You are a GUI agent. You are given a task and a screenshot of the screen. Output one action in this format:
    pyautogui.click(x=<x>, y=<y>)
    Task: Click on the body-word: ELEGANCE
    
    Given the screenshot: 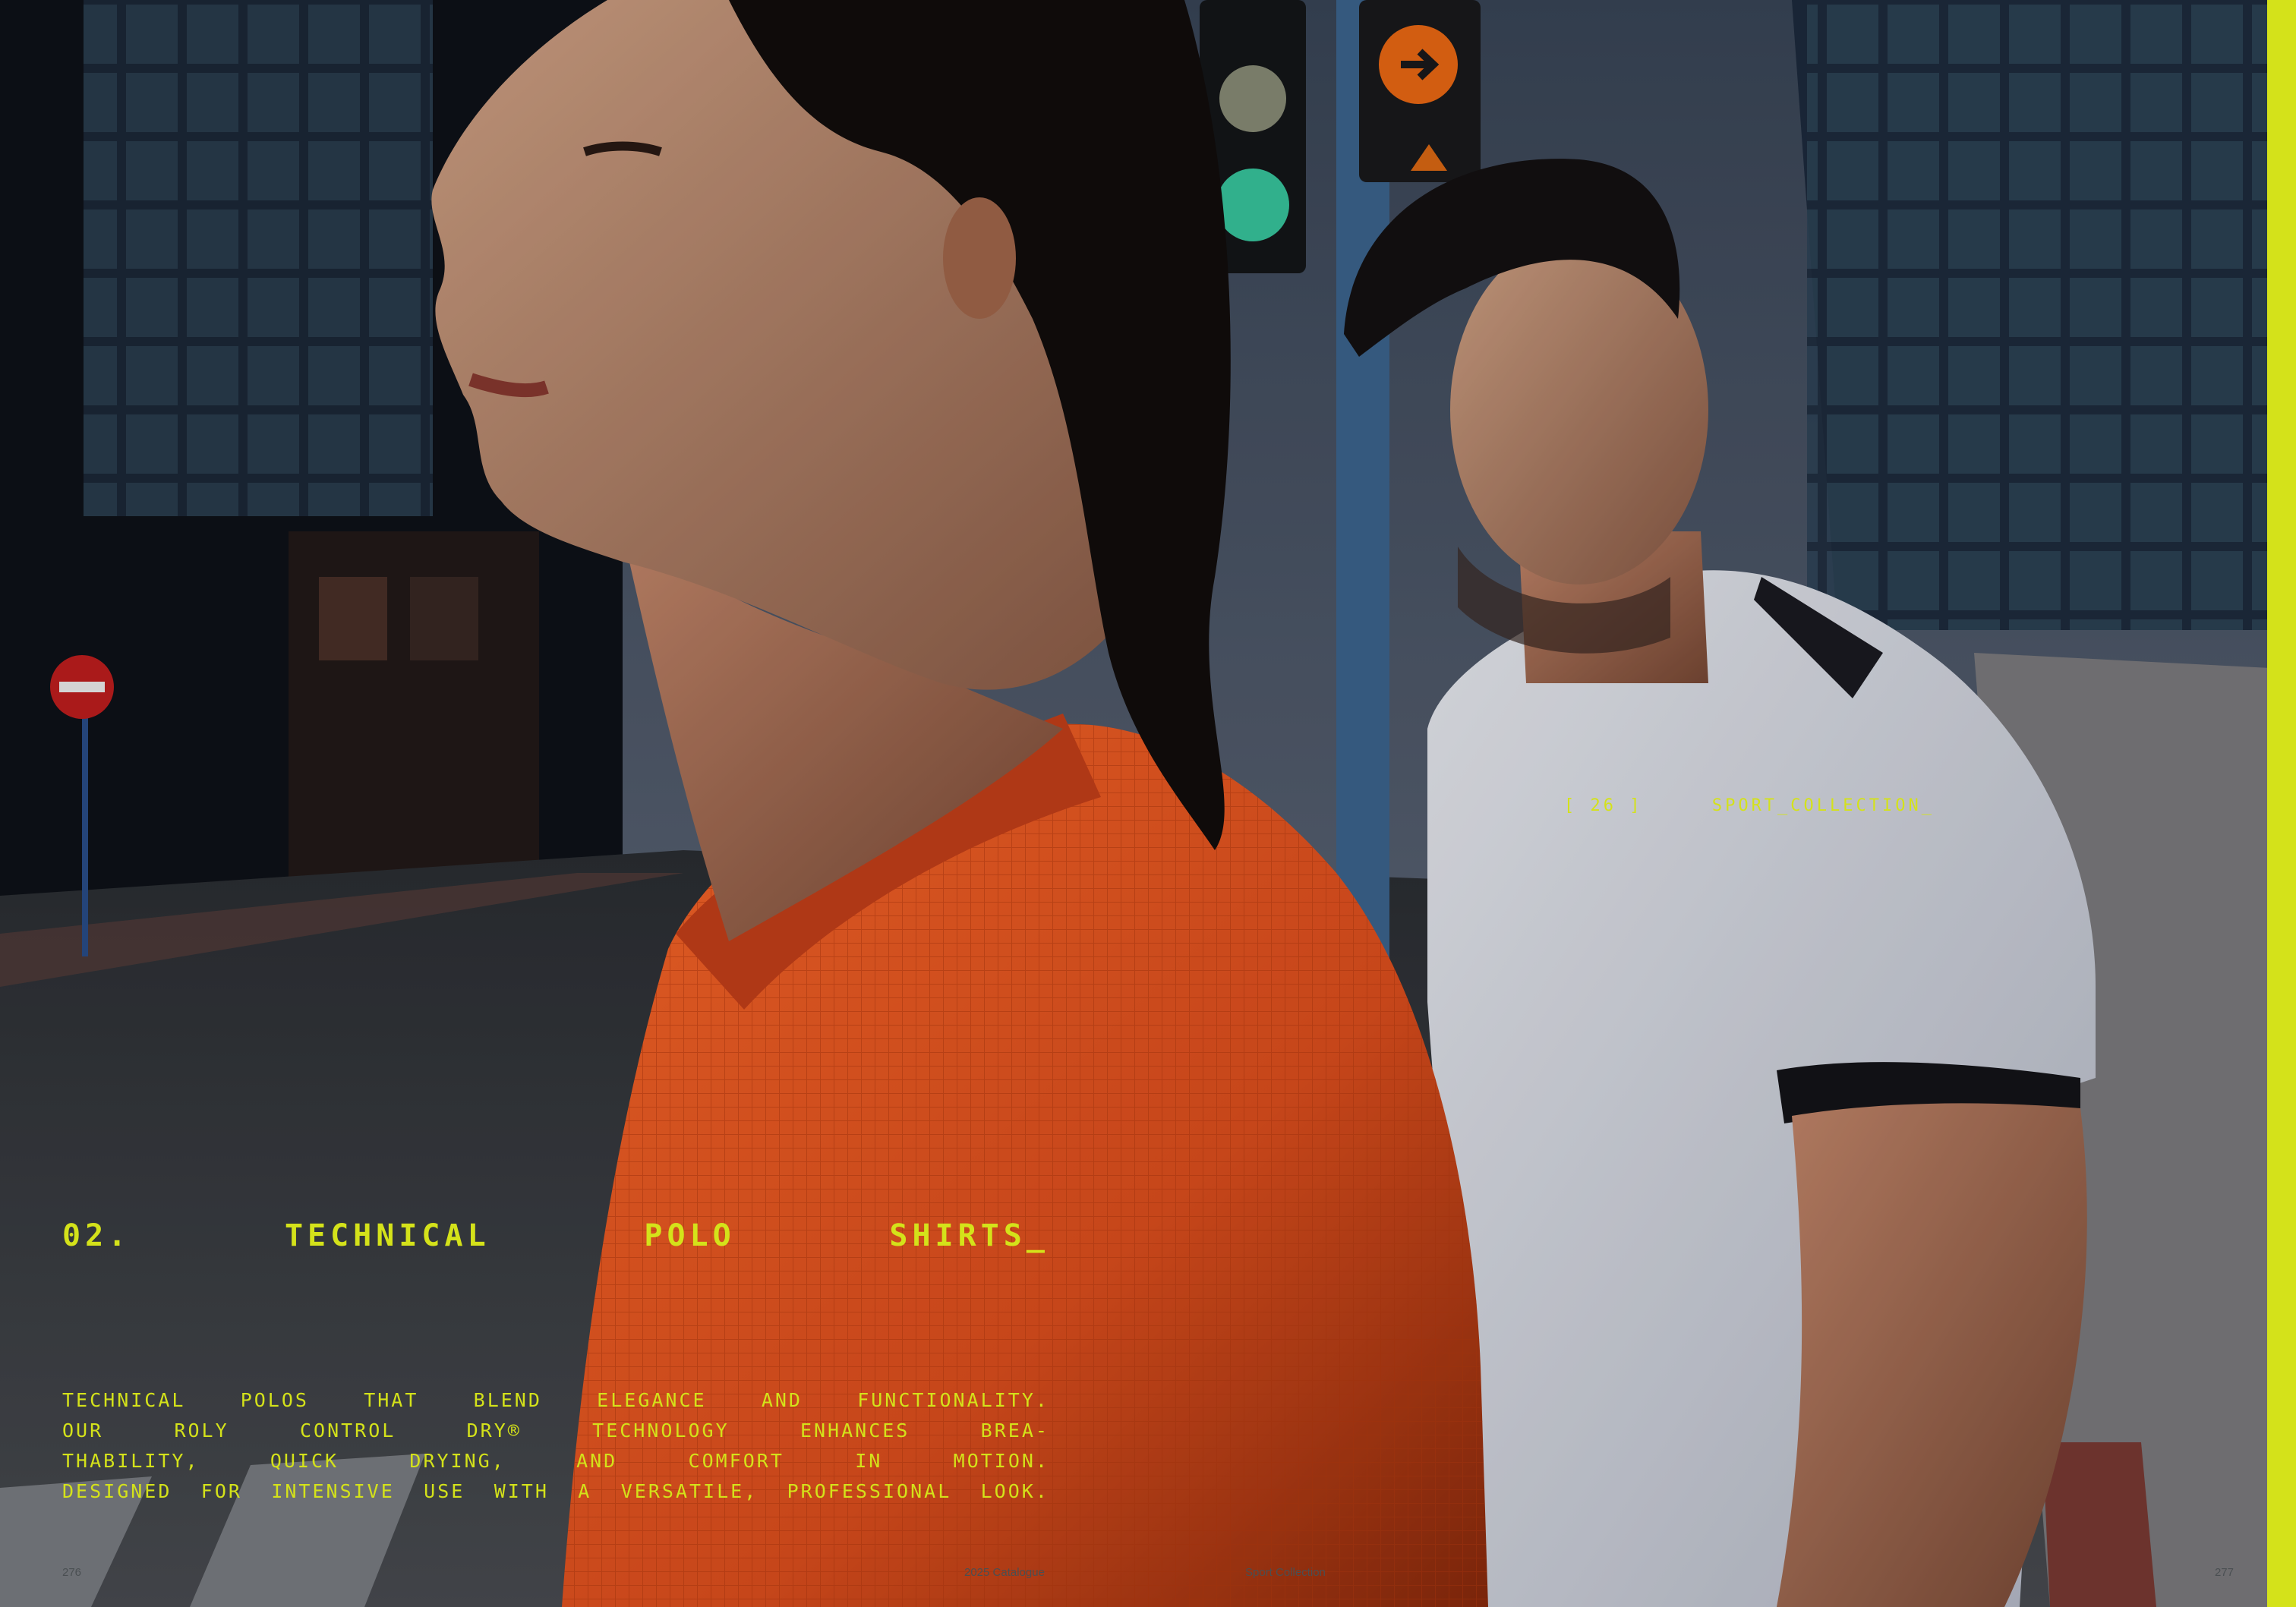 What is the action you would take?
    pyautogui.click(x=652, y=1400)
    